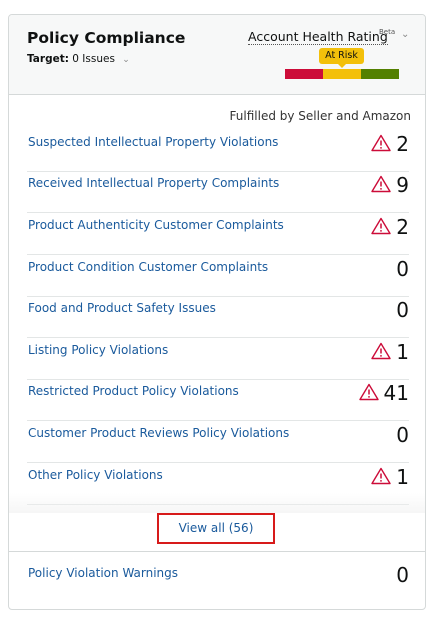  What do you see at coordinates (156, 225) in the screenshot?
I see `metric-link: Product Authenticity Customer Complaints` at bounding box center [156, 225].